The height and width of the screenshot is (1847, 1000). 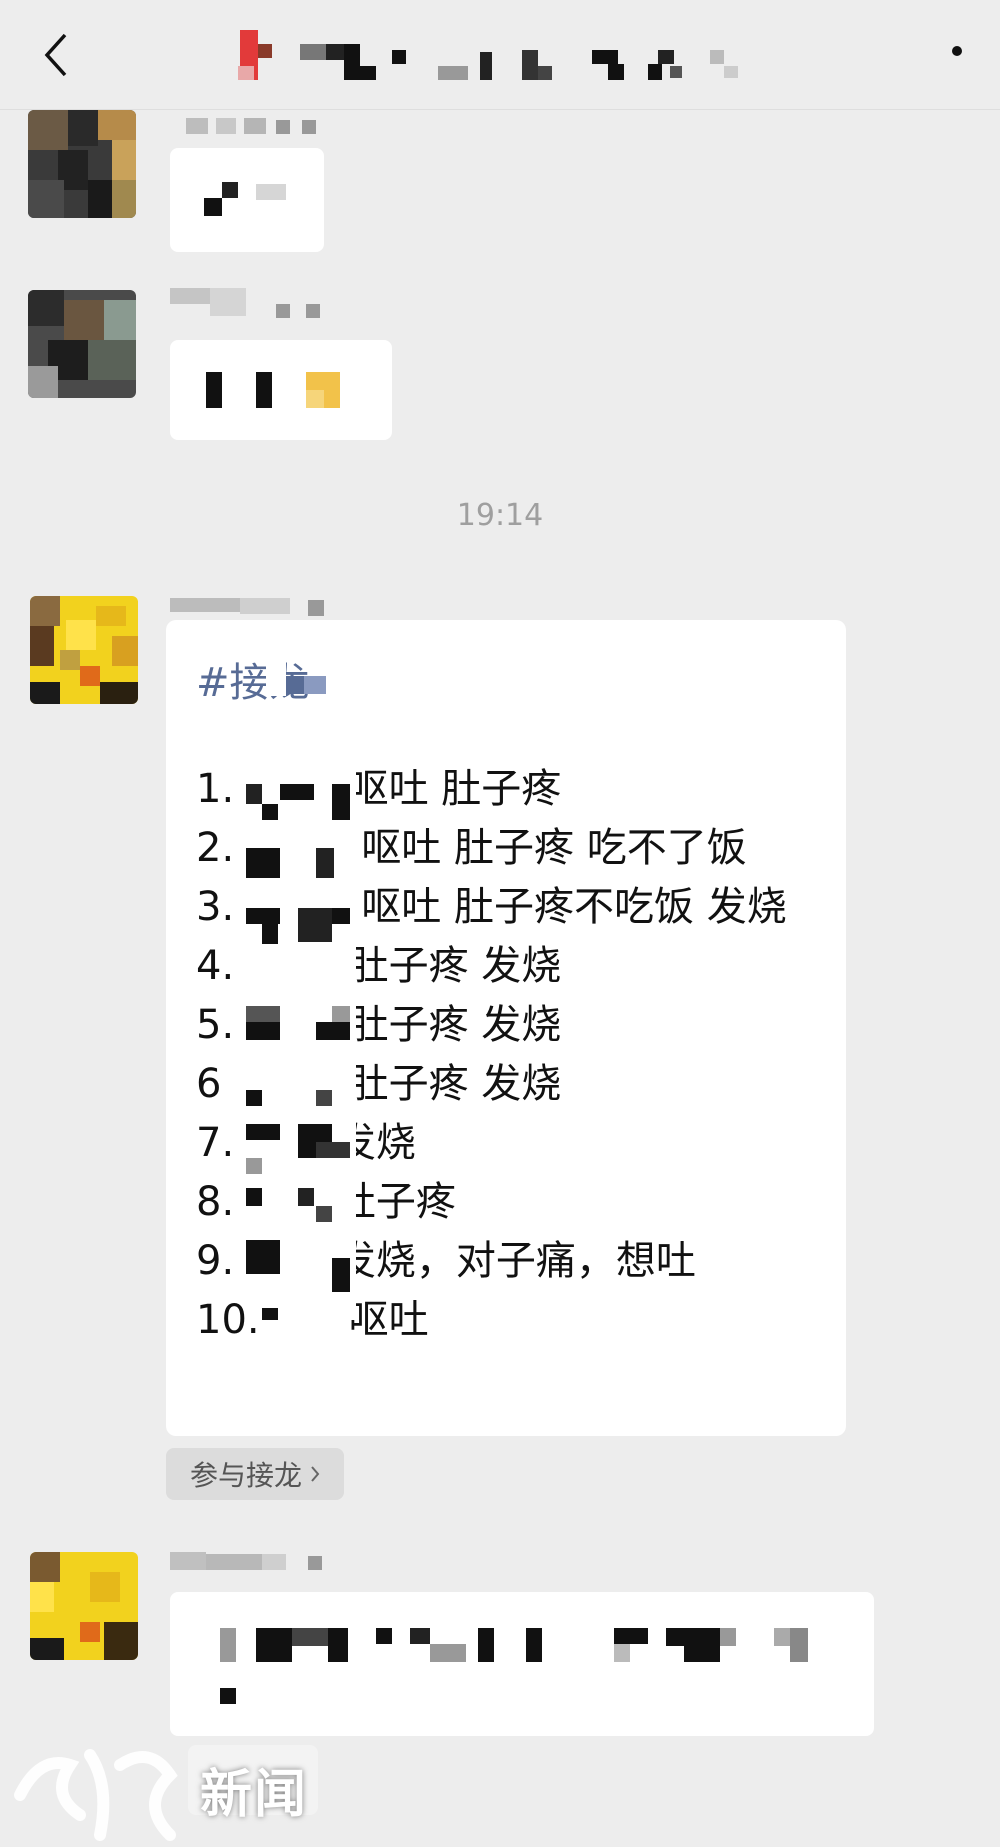 I want to click on back-button, so click(x=56, y=55).